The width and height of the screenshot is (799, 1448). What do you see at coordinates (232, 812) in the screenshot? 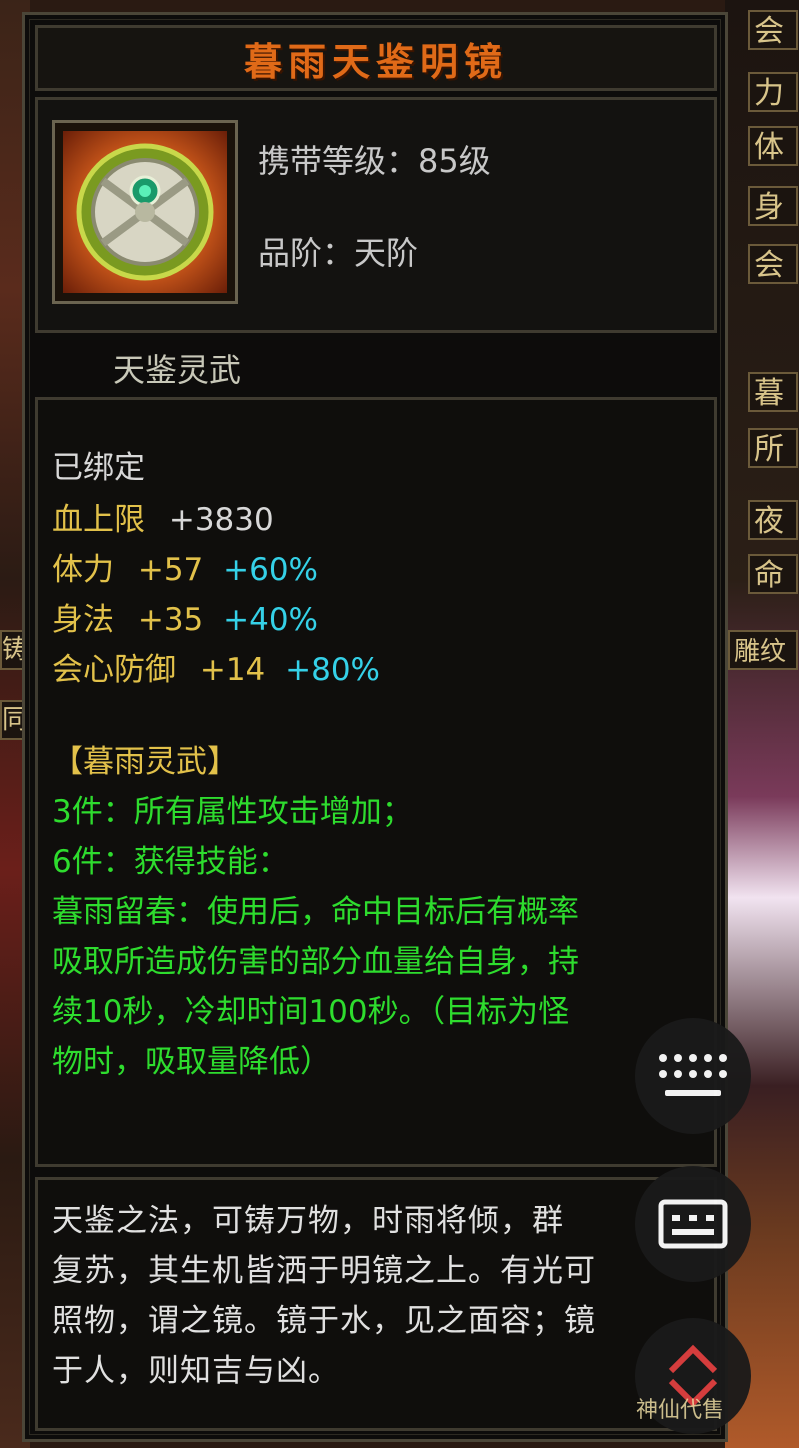
I see `set-bonus-line: 3件：所有属性攻击增加；` at bounding box center [232, 812].